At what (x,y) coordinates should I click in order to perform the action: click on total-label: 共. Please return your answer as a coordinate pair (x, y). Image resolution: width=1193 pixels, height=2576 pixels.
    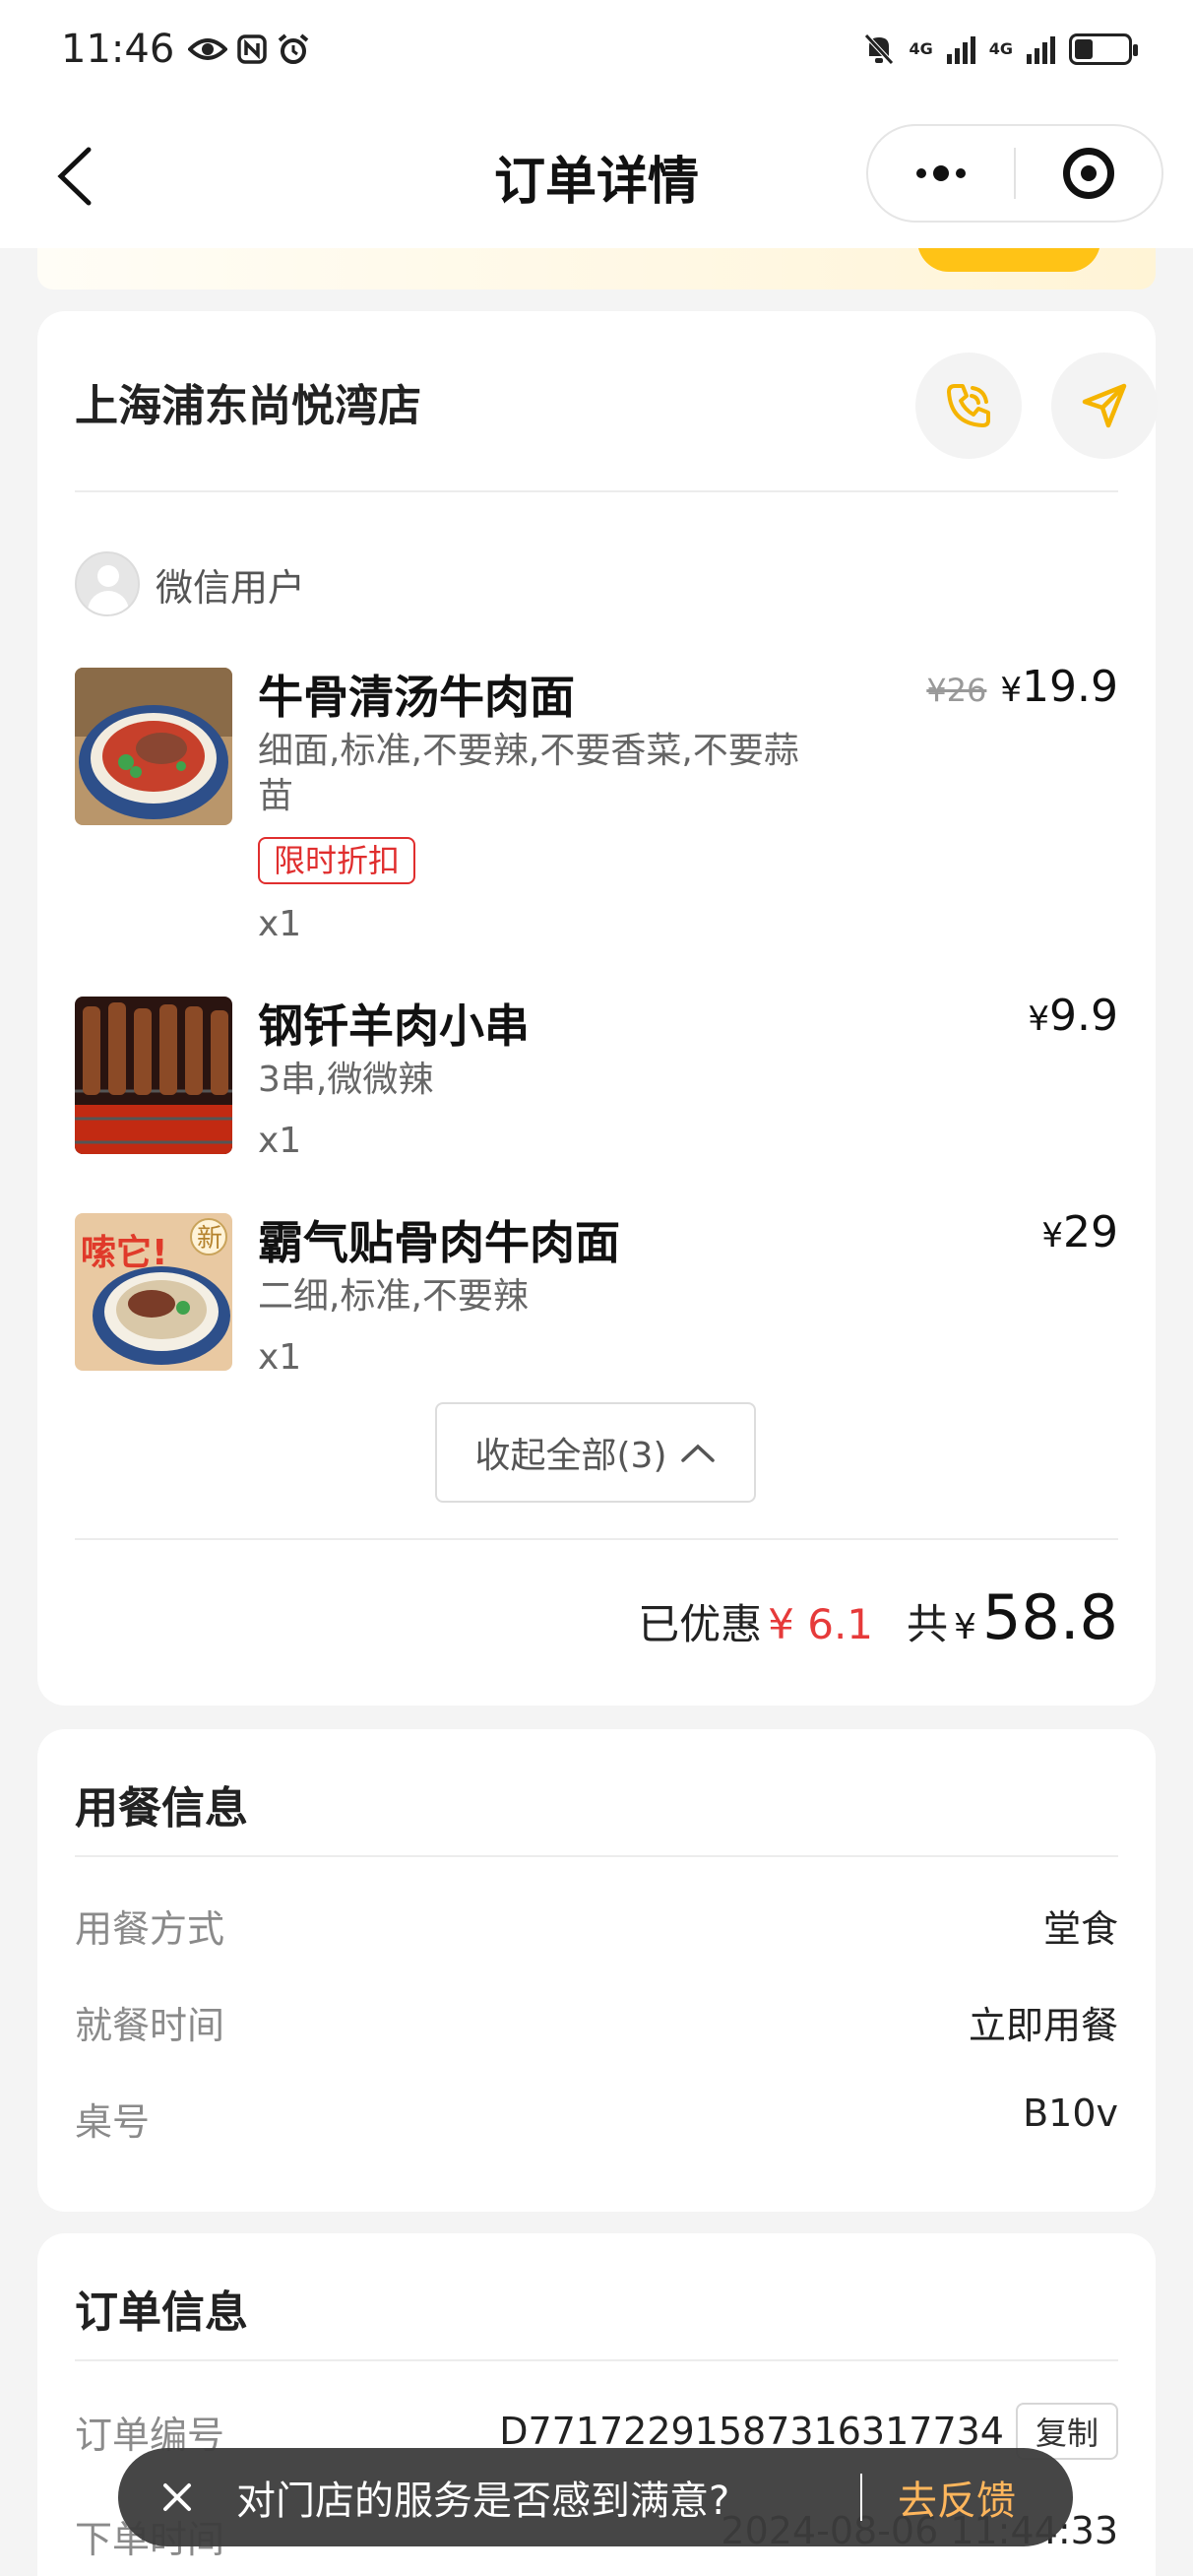
    Looking at the image, I should click on (928, 1624).